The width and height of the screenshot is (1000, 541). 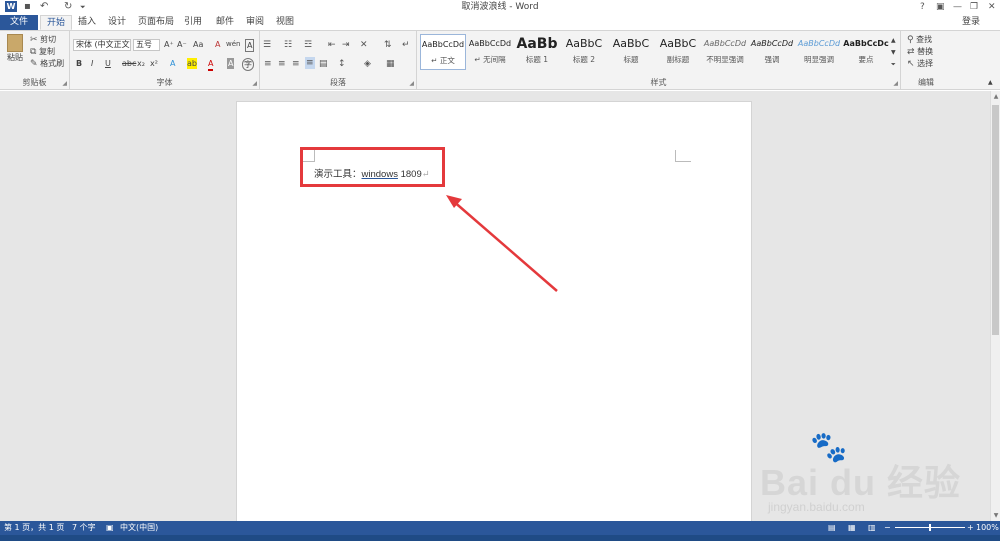 I want to click on paragraph-launcher-icon: ◢, so click(x=411, y=83).